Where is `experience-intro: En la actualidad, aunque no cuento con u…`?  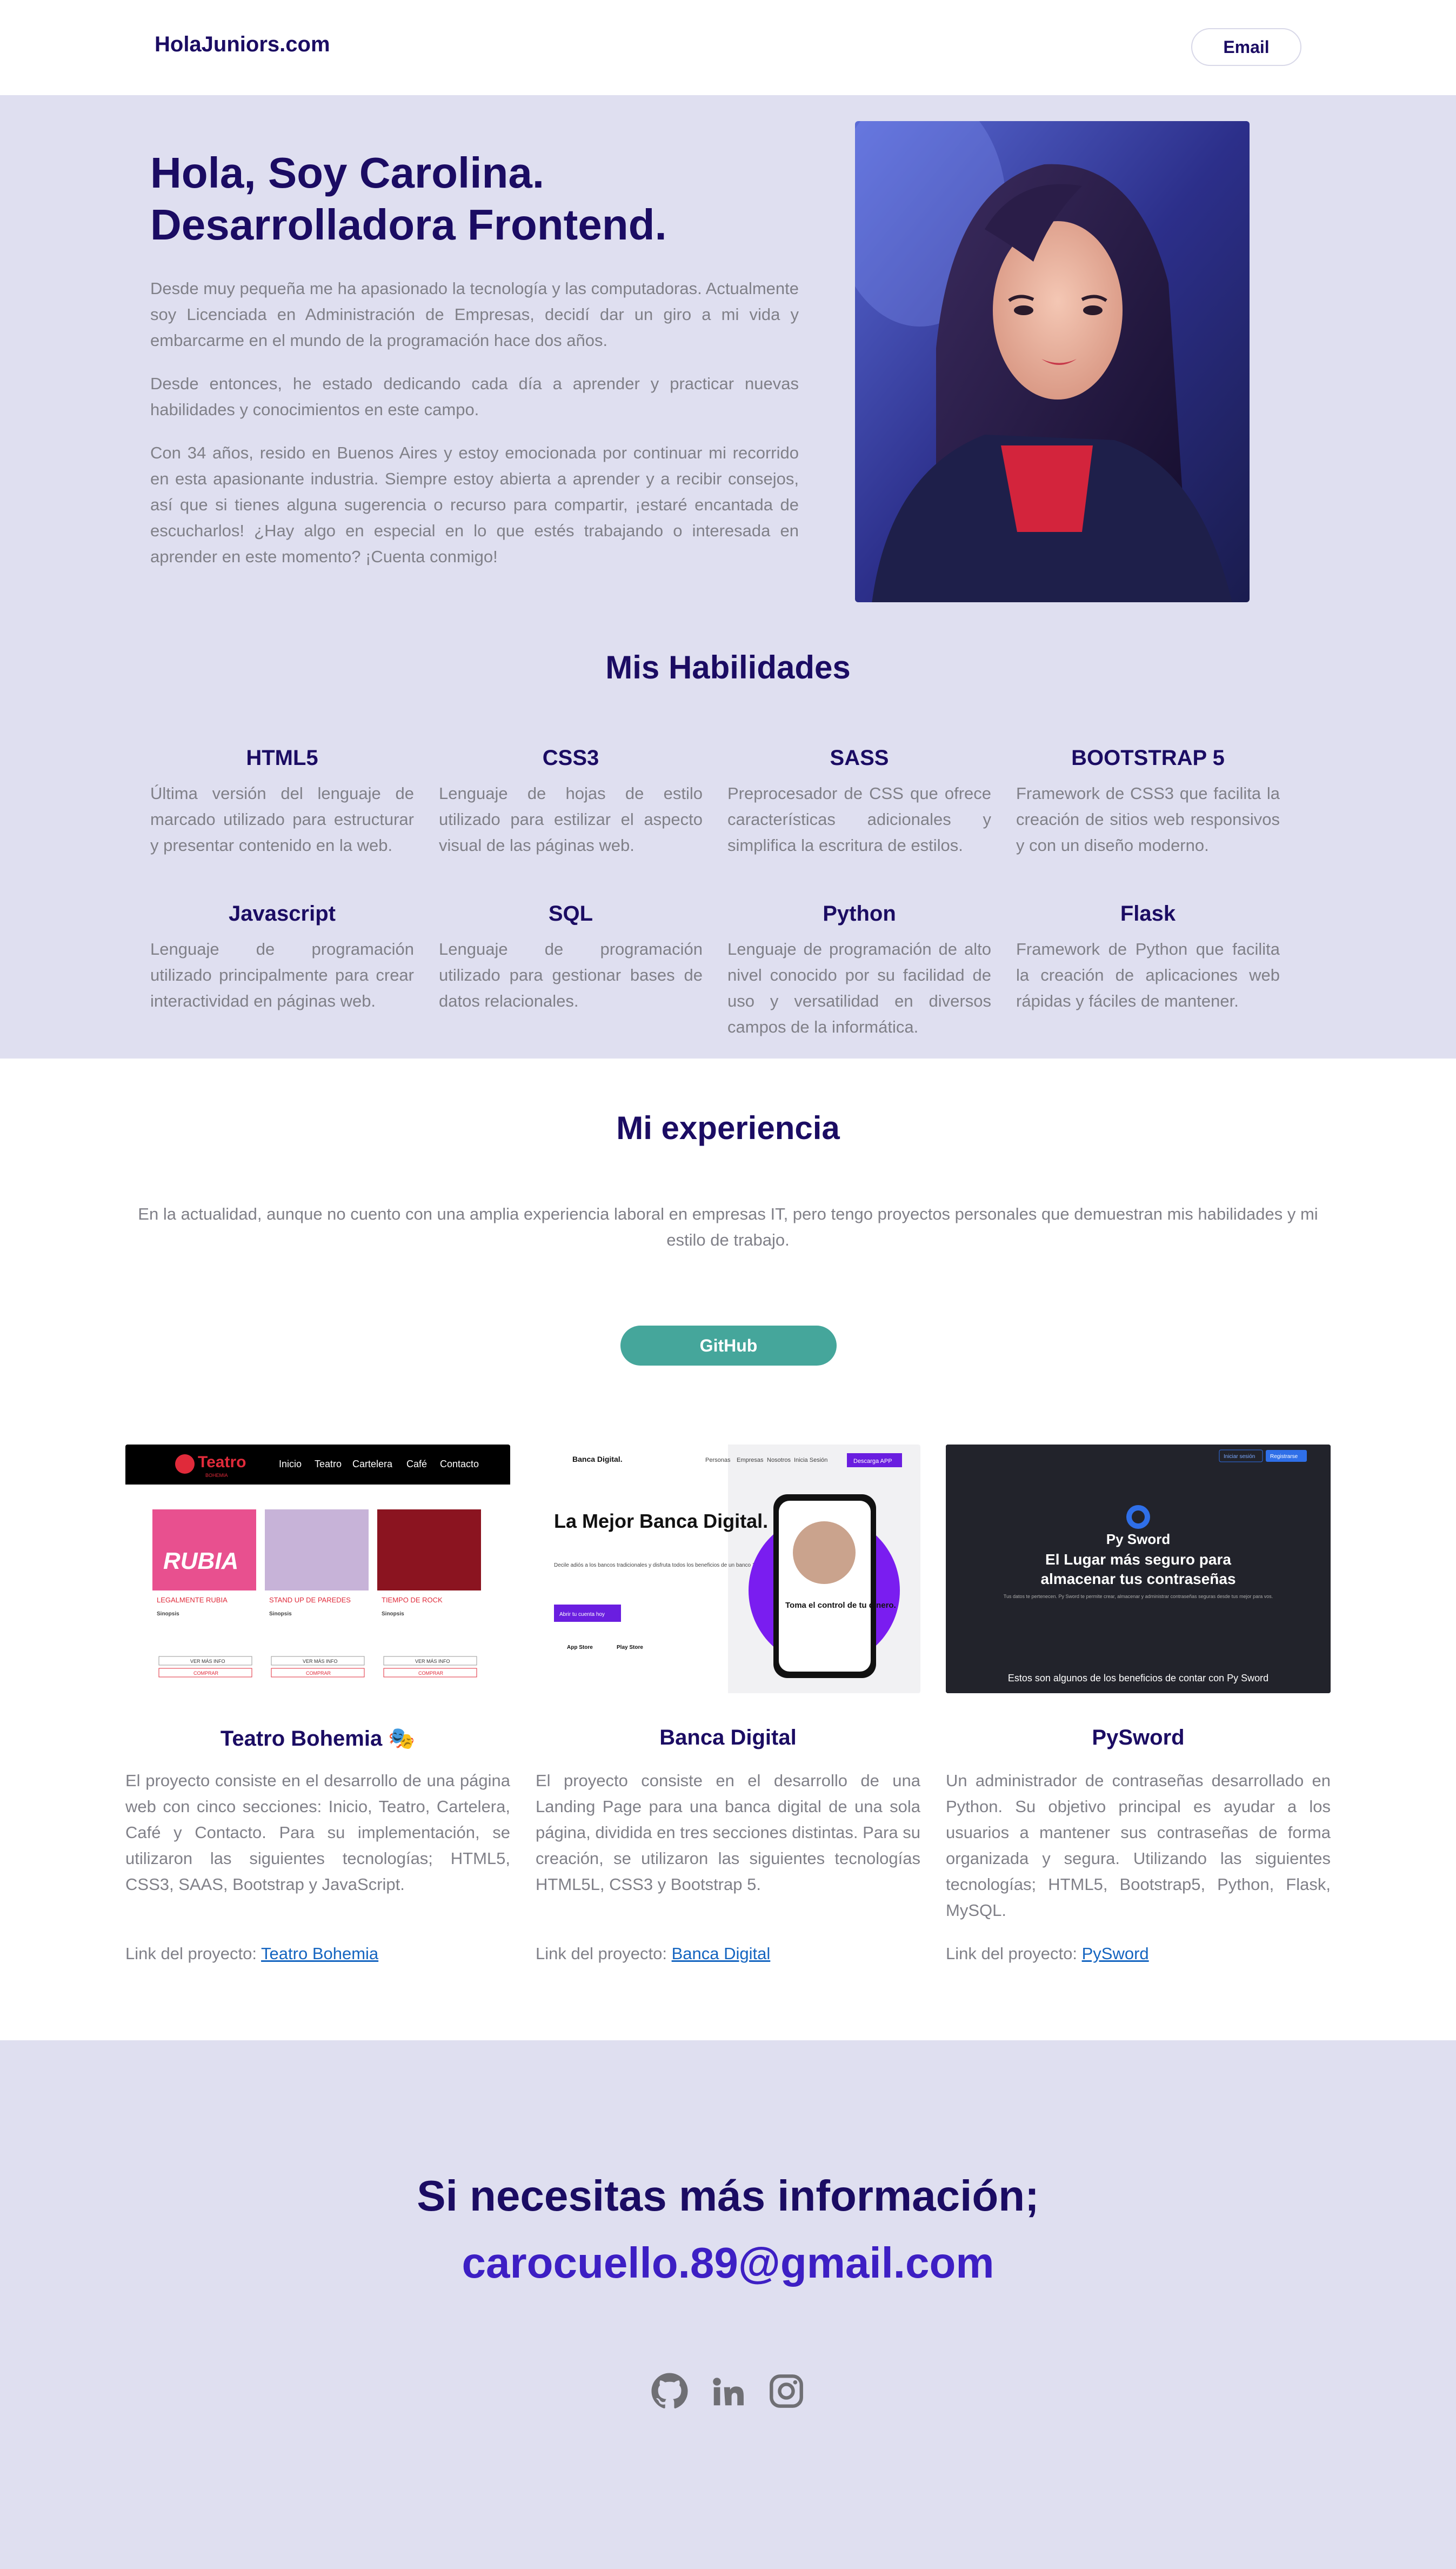
experience-intro: En la actualidad, aunque no cuento con u… is located at coordinates (728, 1227).